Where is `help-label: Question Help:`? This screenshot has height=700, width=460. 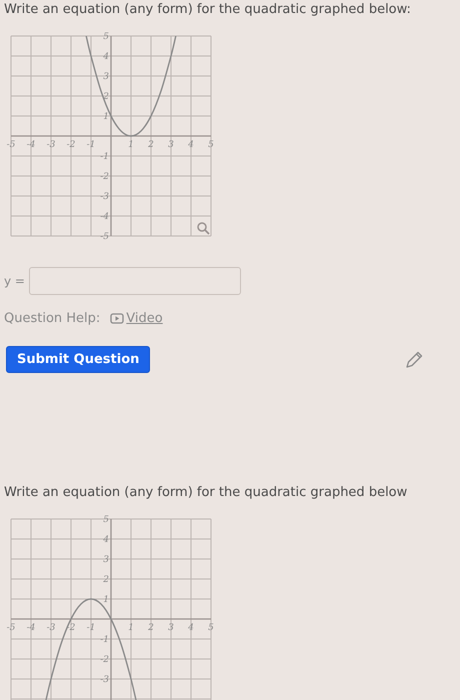 help-label: Question Help: is located at coordinates (52, 318).